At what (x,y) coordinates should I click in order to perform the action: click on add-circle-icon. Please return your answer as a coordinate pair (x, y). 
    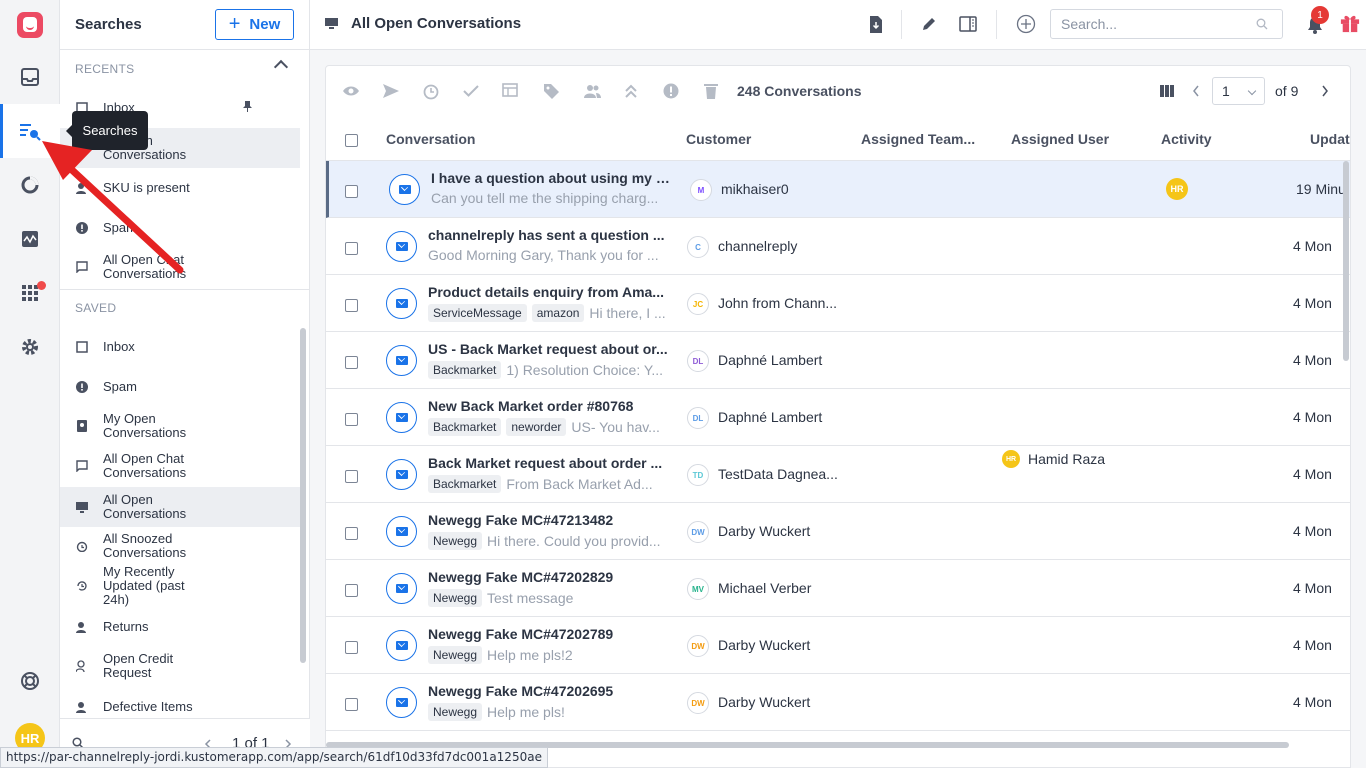
    Looking at the image, I should click on (1026, 24).